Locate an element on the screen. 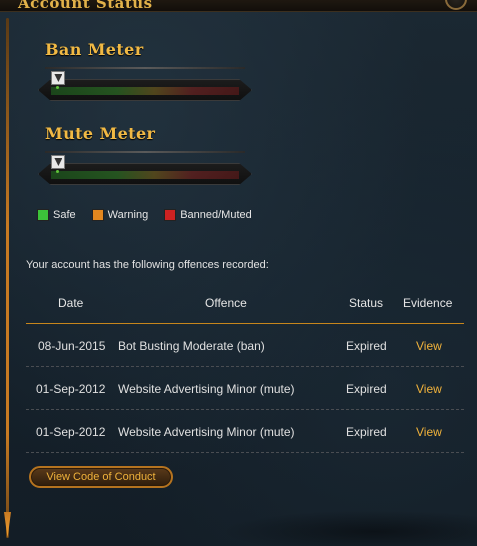 This screenshot has height=546, width=477. legend-banned: Banned/Muted is located at coordinates (208, 215).